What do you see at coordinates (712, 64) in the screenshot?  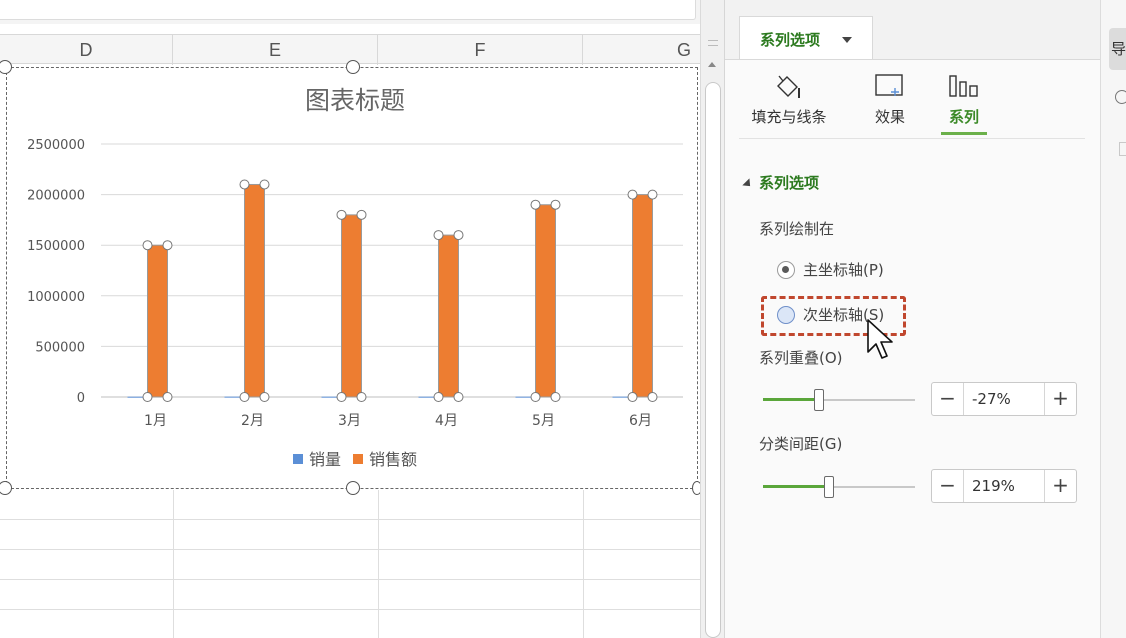 I see `scroll-up-icon` at bounding box center [712, 64].